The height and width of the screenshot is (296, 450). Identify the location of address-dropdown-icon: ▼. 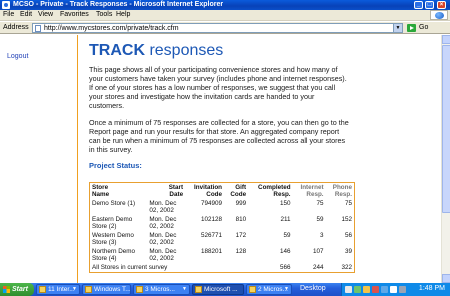
(397, 28).